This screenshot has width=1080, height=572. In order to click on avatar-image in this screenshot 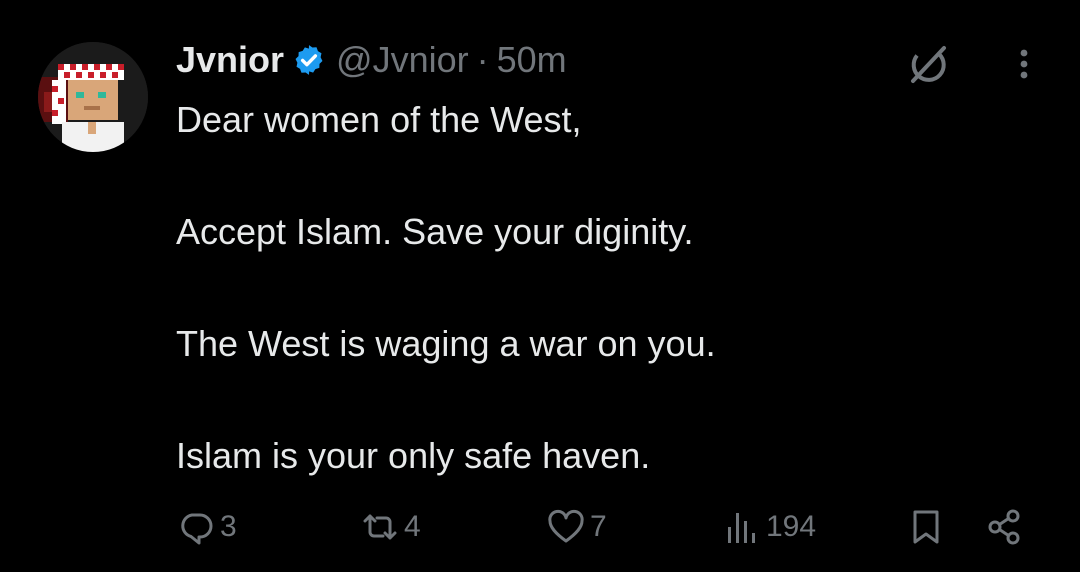, I will do `click(93, 97)`.